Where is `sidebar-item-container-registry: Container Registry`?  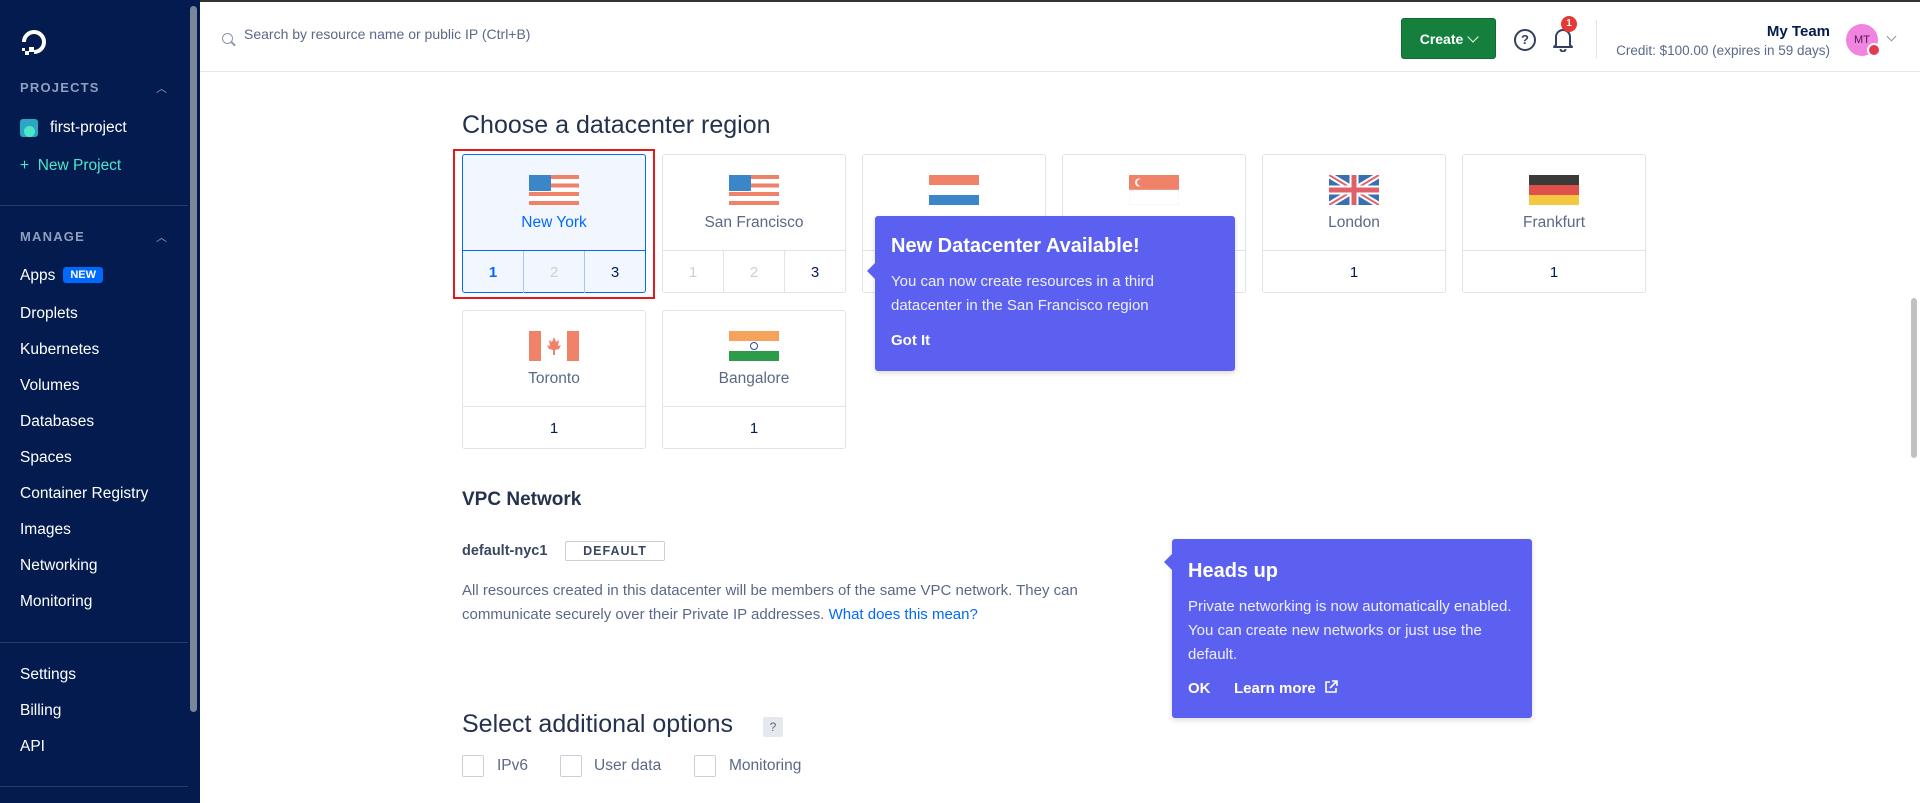 sidebar-item-container-registry: Container Registry is located at coordinates (84, 494).